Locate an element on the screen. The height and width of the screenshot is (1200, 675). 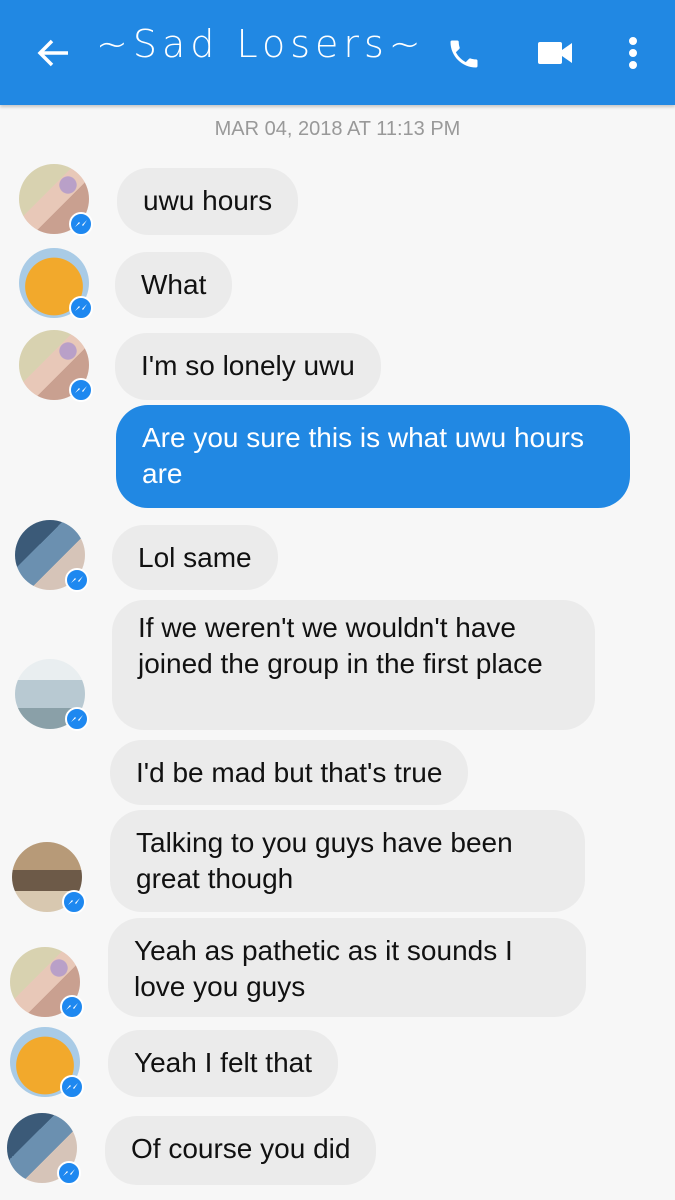
message-bubble: What is located at coordinates (174, 285).